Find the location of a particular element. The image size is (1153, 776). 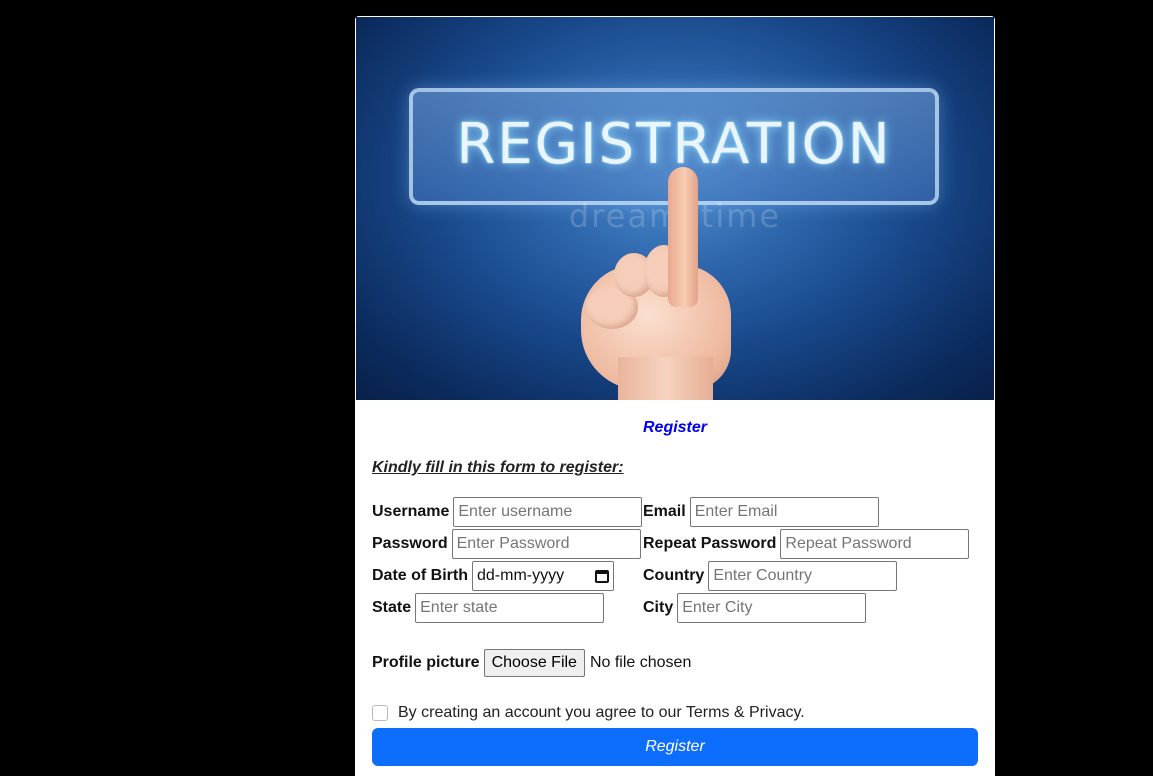

repeat-password-row: Repeat Password is located at coordinates (806, 544).